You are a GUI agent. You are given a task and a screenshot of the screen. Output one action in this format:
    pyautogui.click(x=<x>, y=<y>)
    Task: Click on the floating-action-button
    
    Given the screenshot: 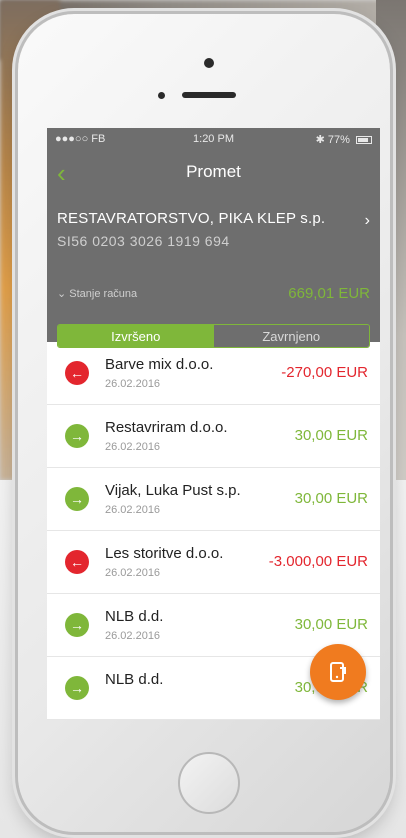 What is the action you would take?
    pyautogui.click(x=338, y=672)
    